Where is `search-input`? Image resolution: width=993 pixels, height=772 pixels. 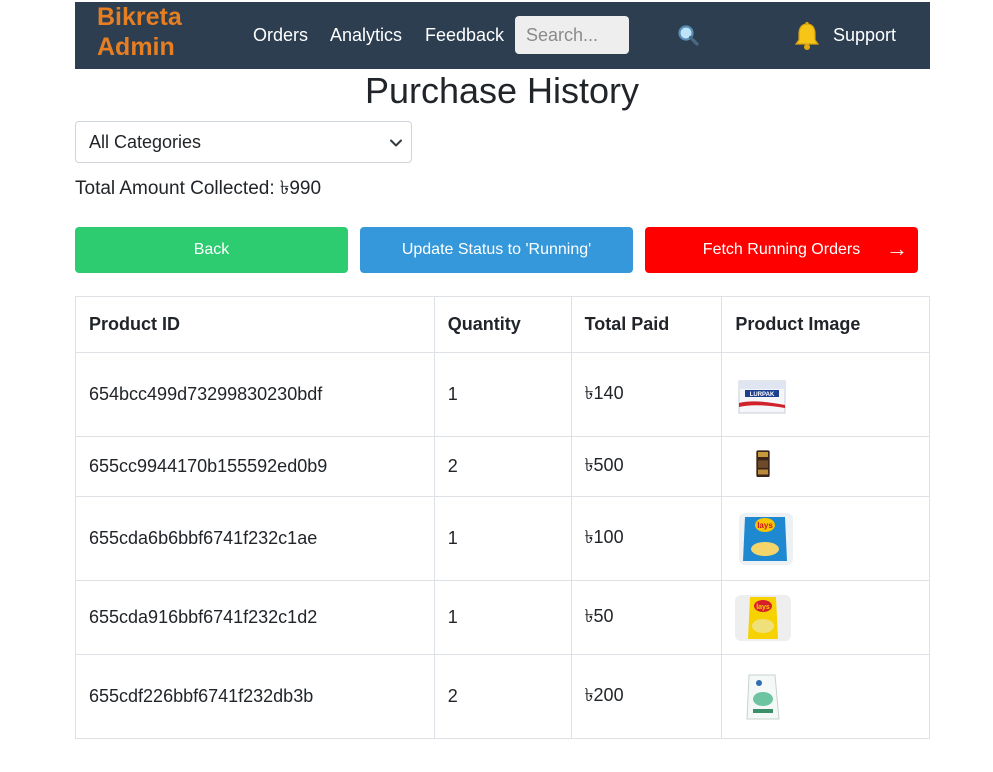 search-input is located at coordinates (572, 35).